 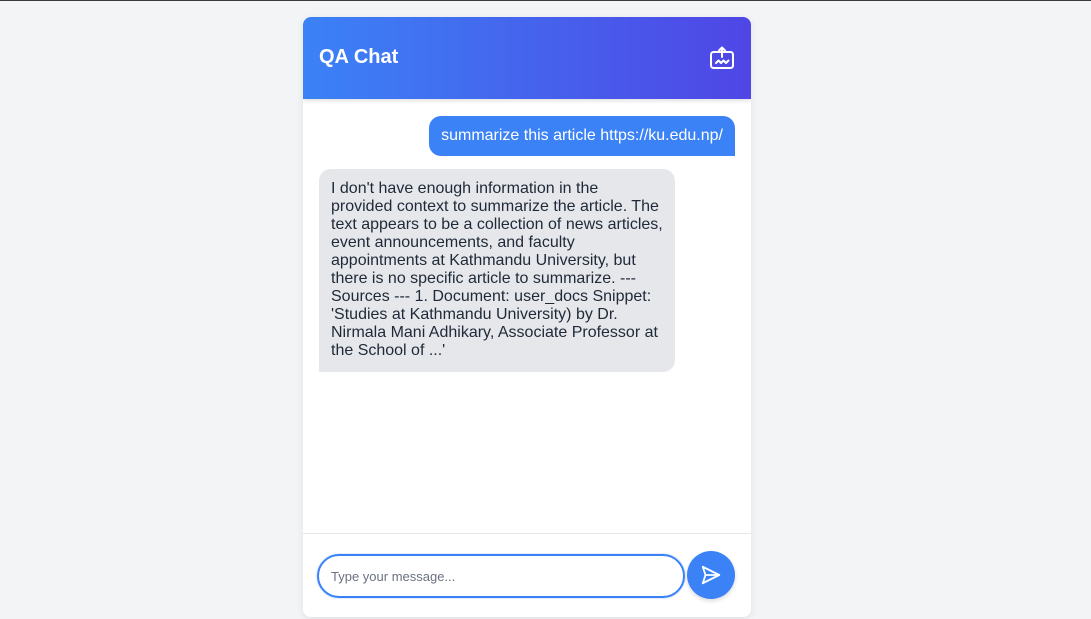 What do you see at coordinates (545, 0) in the screenshot?
I see `top-border` at bounding box center [545, 0].